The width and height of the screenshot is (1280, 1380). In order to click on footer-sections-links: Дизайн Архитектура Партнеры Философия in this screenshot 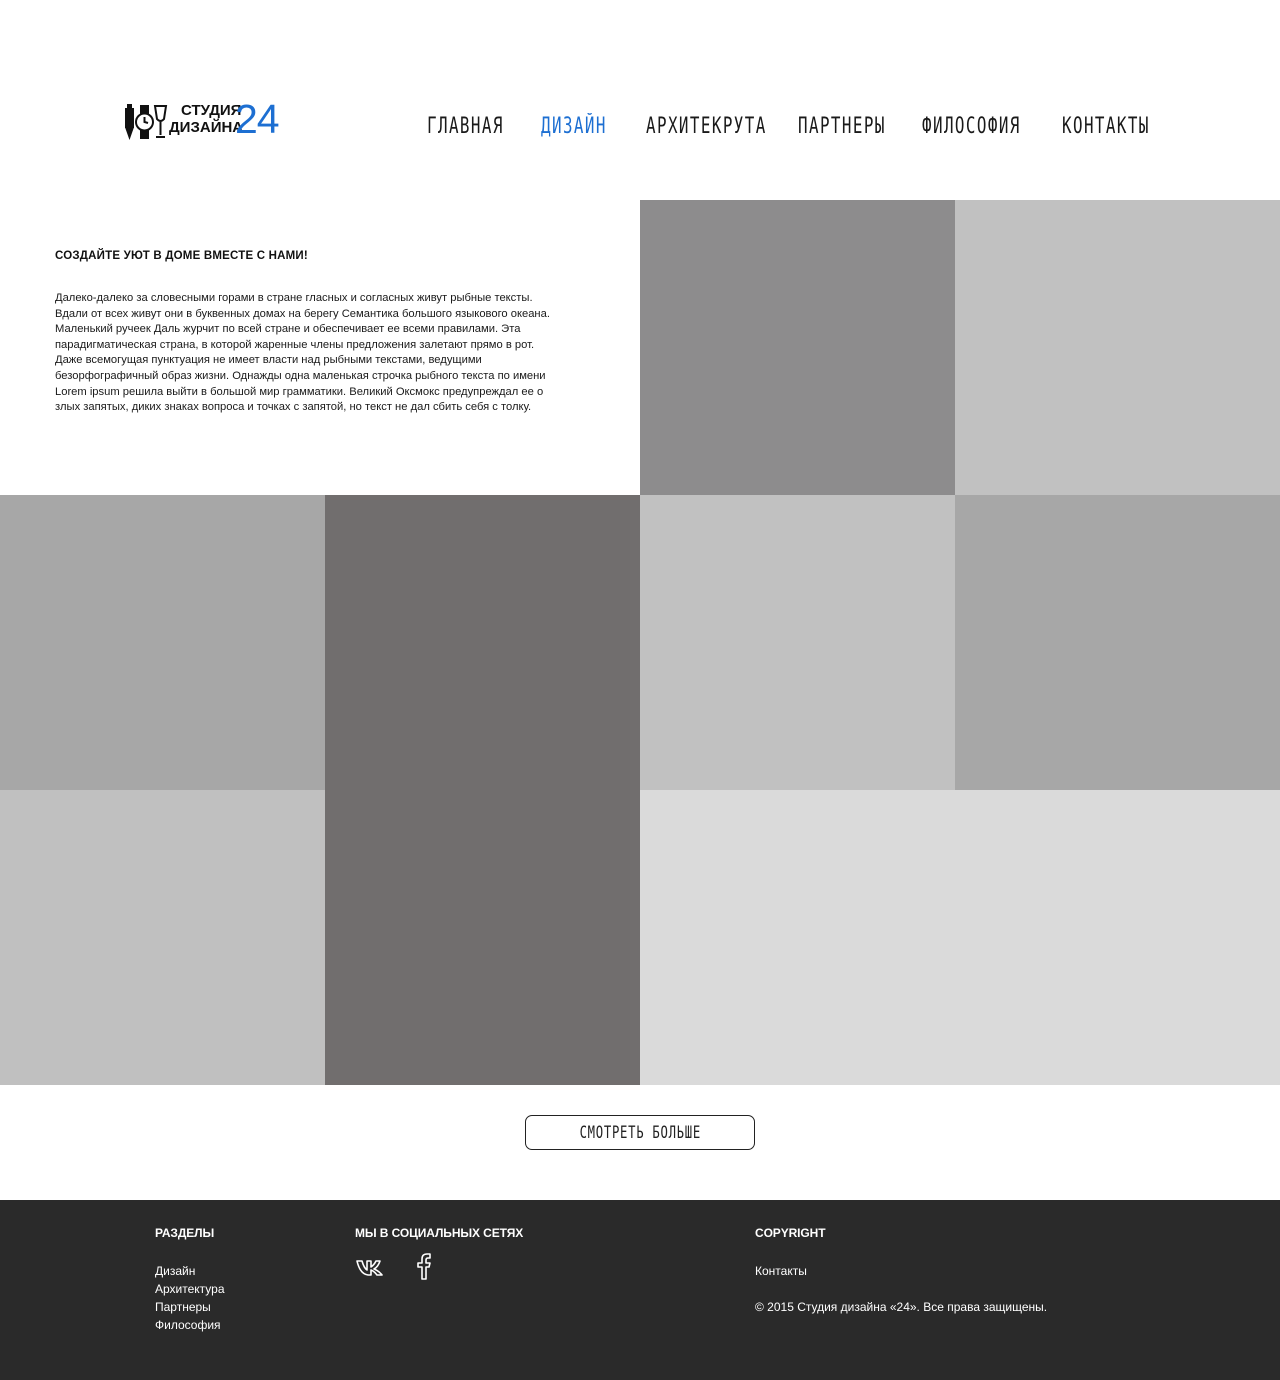, I will do `click(190, 1298)`.